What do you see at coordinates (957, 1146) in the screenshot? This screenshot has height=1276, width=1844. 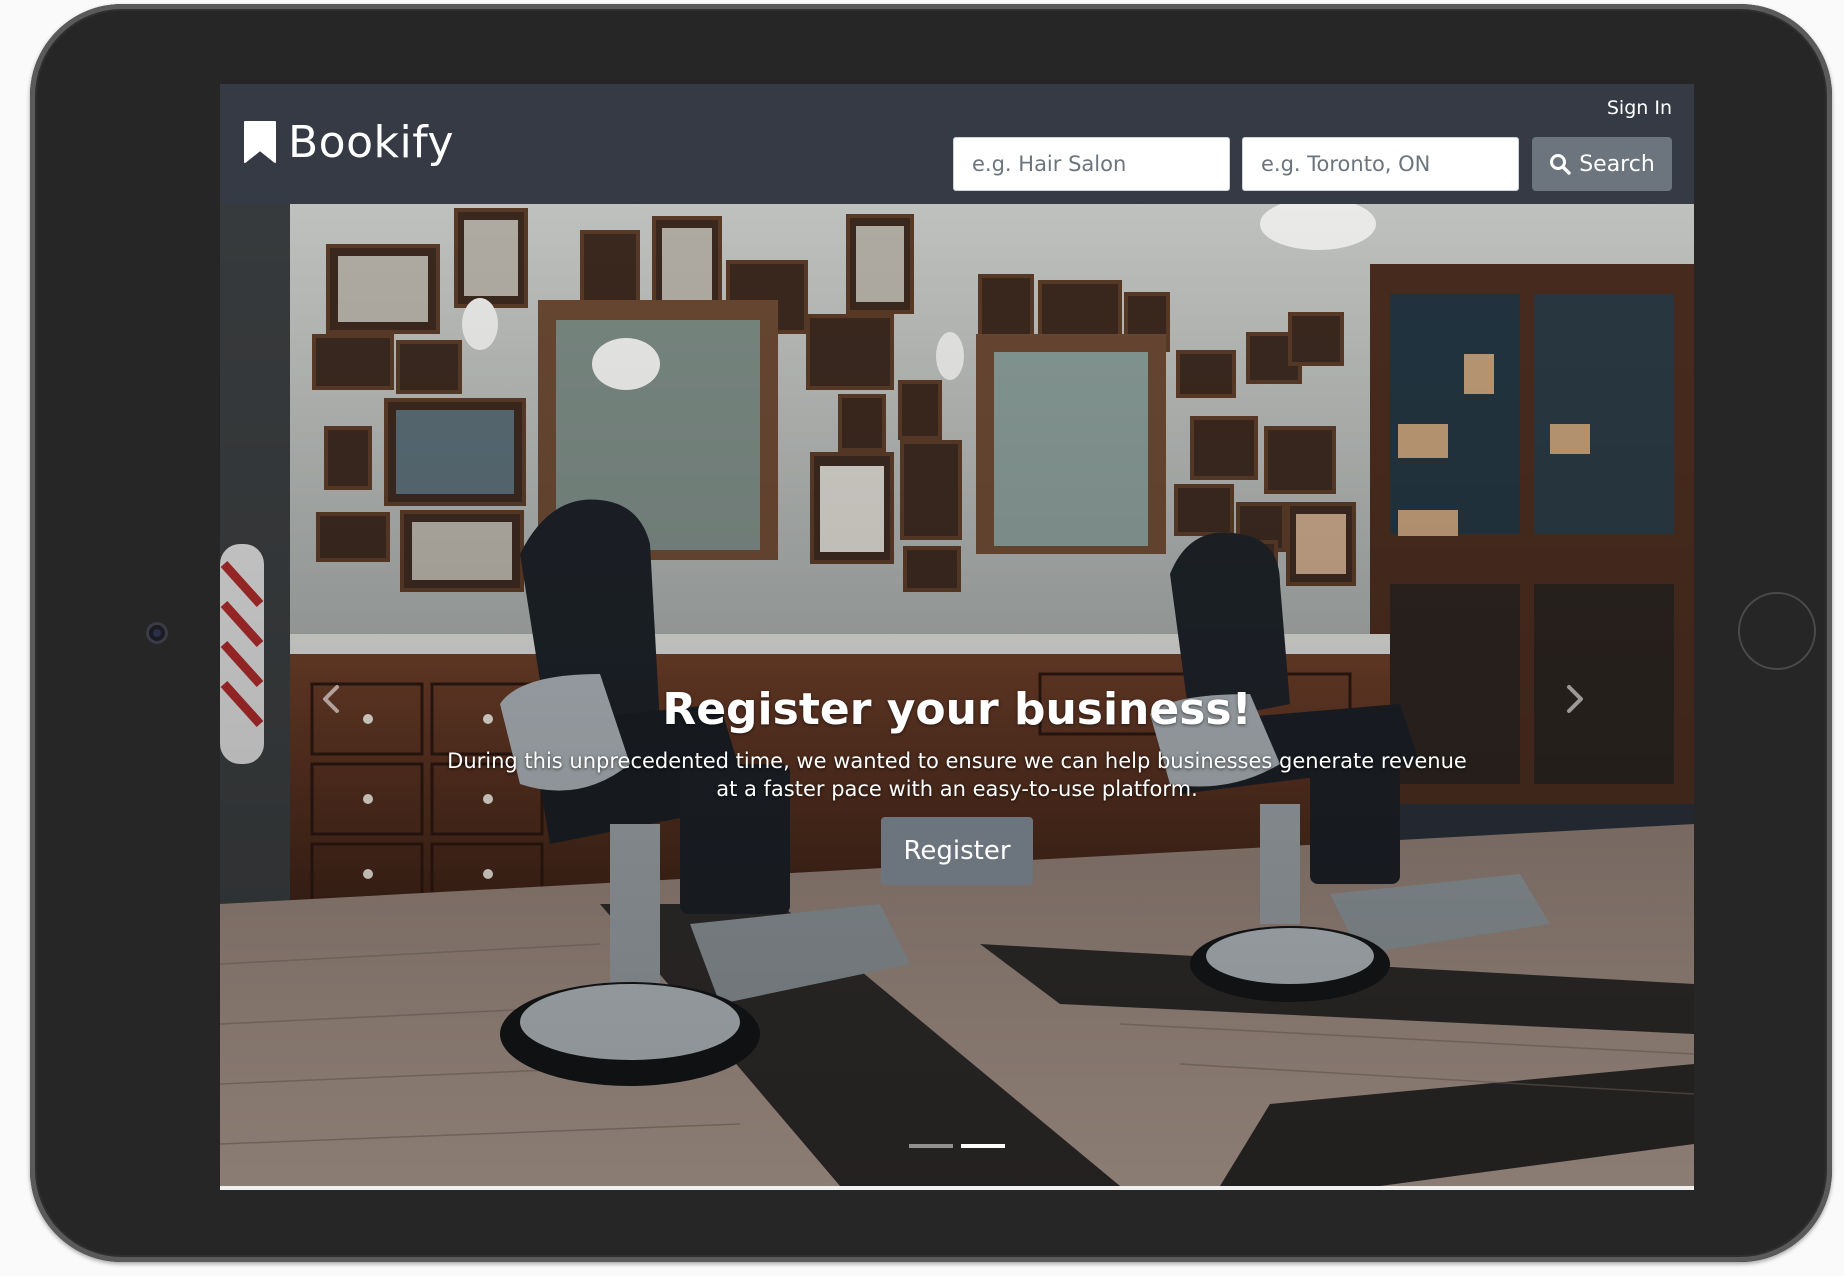 I see `carousel-indicators` at bounding box center [957, 1146].